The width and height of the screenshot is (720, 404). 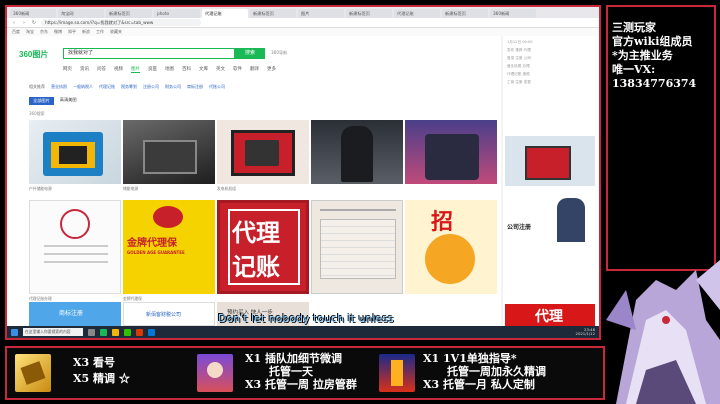 What do you see at coordinates (301, 384) in the screenshot?
I see `service-line: X3 托管一周 拉房管群` at bounding box center [301, 384].